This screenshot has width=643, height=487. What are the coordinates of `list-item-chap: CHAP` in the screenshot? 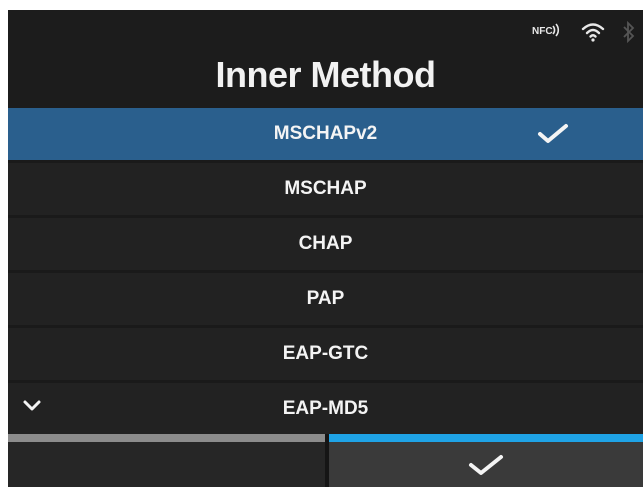 It's located at (325, 244).